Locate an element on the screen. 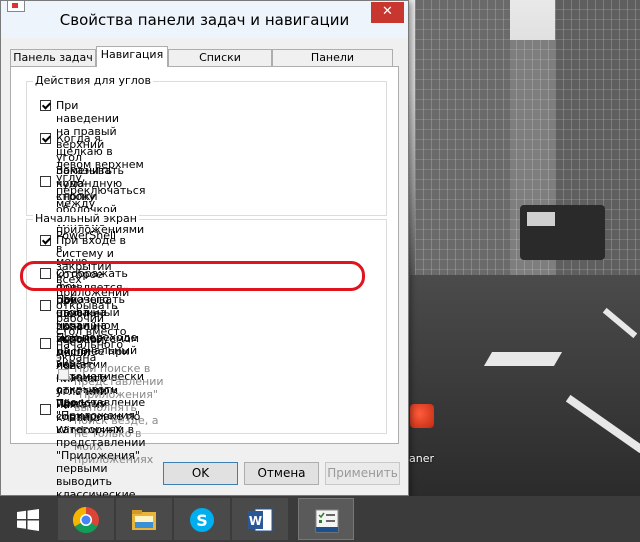 This screenshot has height=542, width=640. taskbar-item-chrome is located at coordinates (86, 519).